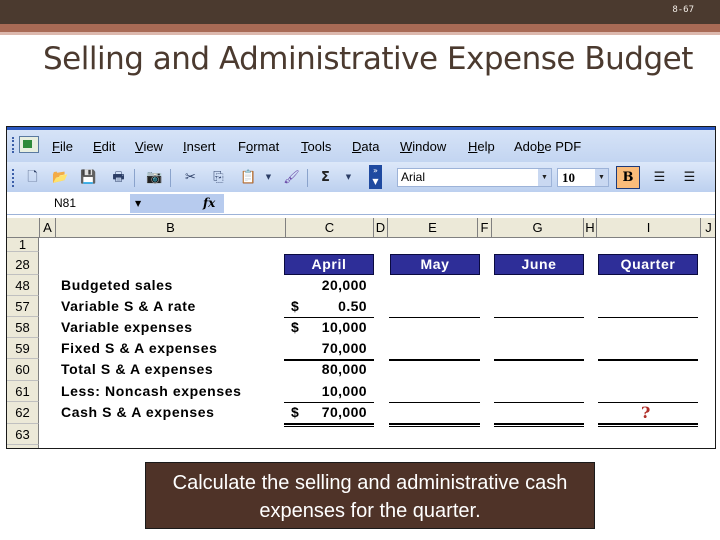 The width and height of the screenshot is (720, 540). I want to click on row-header-48: 48, so click(23, 285).